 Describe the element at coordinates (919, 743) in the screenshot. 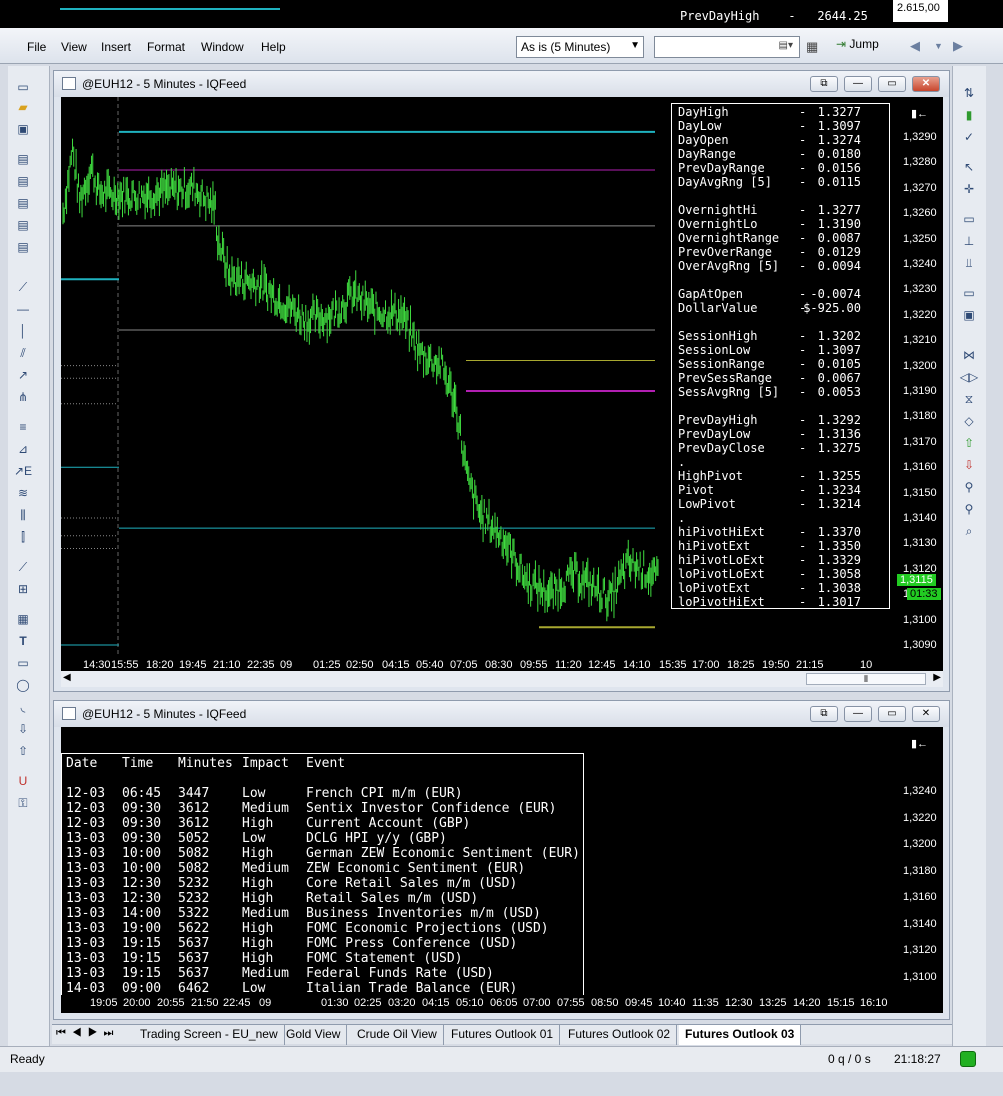

I see `events-axis-menu-icon: ▮←` at that location.